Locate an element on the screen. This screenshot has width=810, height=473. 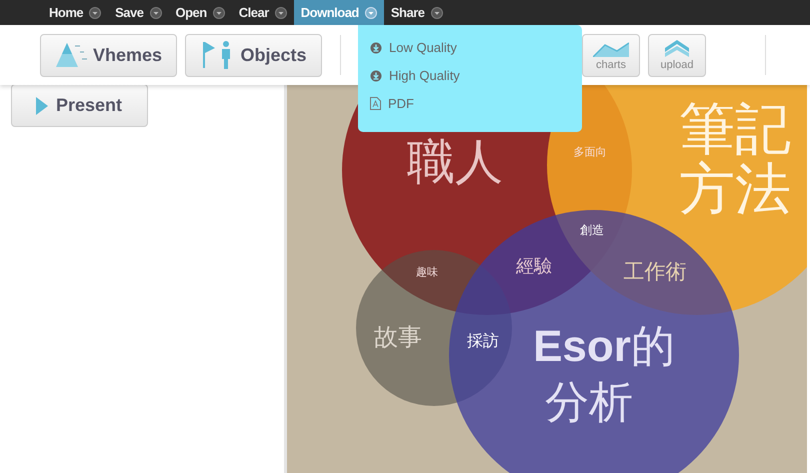
diagram-label: 經驗 is located at coordinates (534, 266).